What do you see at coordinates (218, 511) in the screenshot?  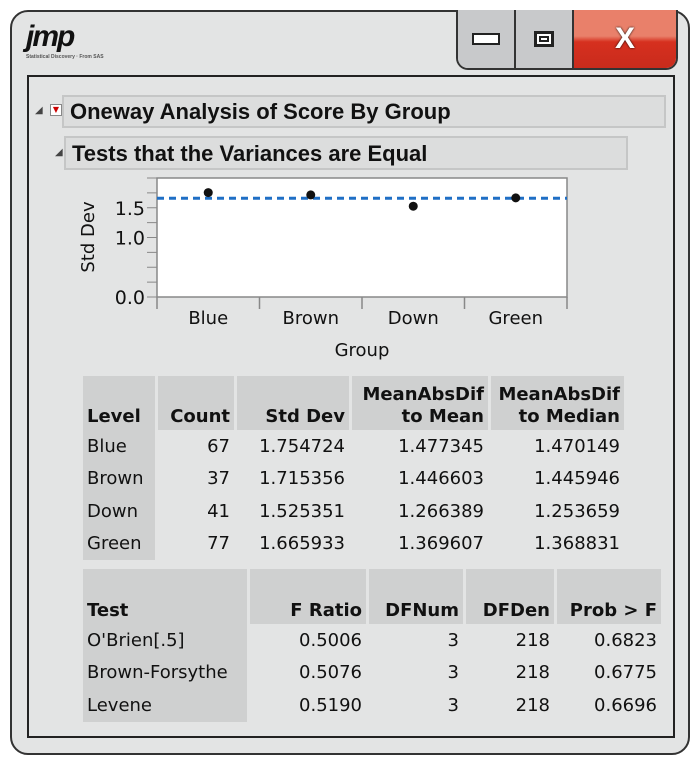 I see `table-cell: 41` at bounding box center [218, 511].